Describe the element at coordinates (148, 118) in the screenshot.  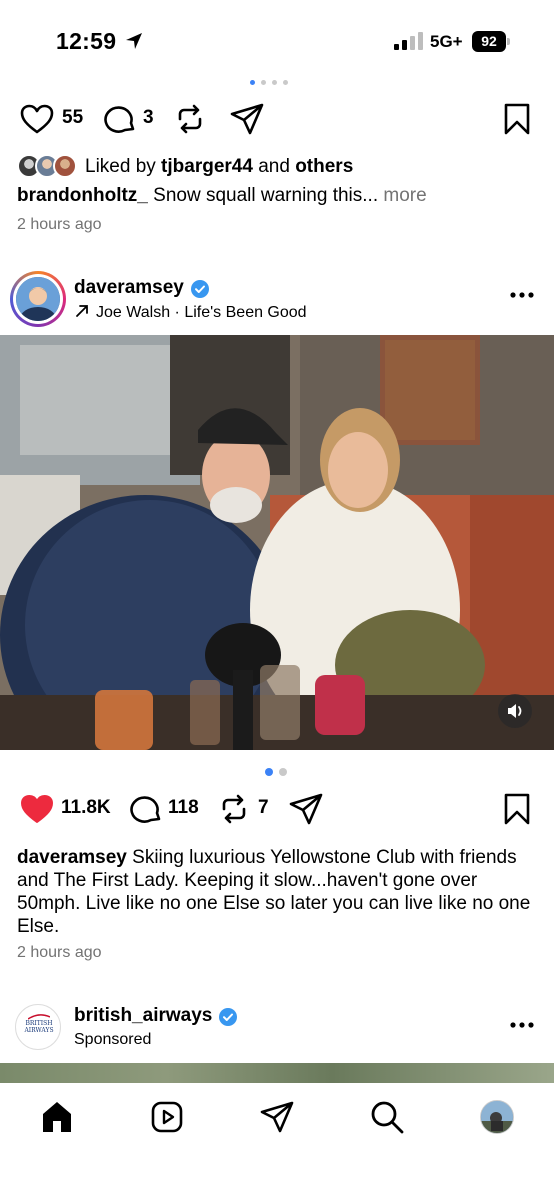
I see `prev-comment-count: 3` at that location.